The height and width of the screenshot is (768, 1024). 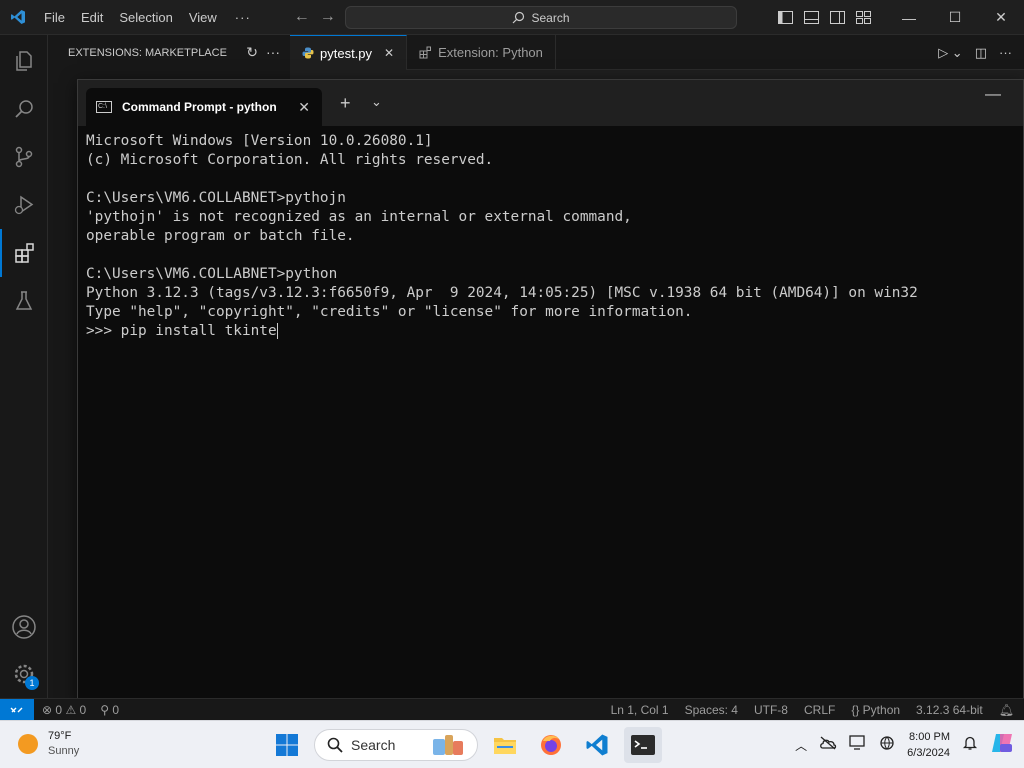 What do you see at coordinates (105, 709) in the screenshot?
I see `ports-icon: ⚲` at bounding box center [105, 709].